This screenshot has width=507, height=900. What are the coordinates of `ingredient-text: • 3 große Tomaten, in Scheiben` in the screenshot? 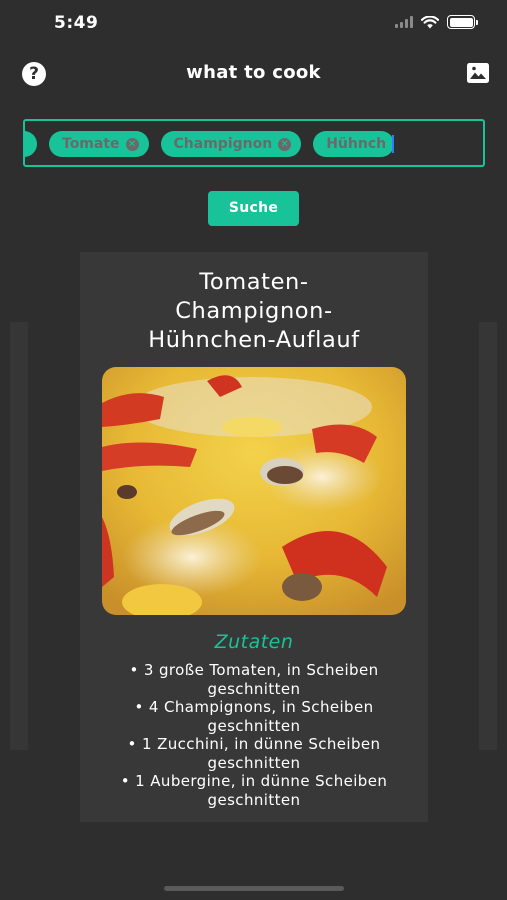 It's located at (254, 670).